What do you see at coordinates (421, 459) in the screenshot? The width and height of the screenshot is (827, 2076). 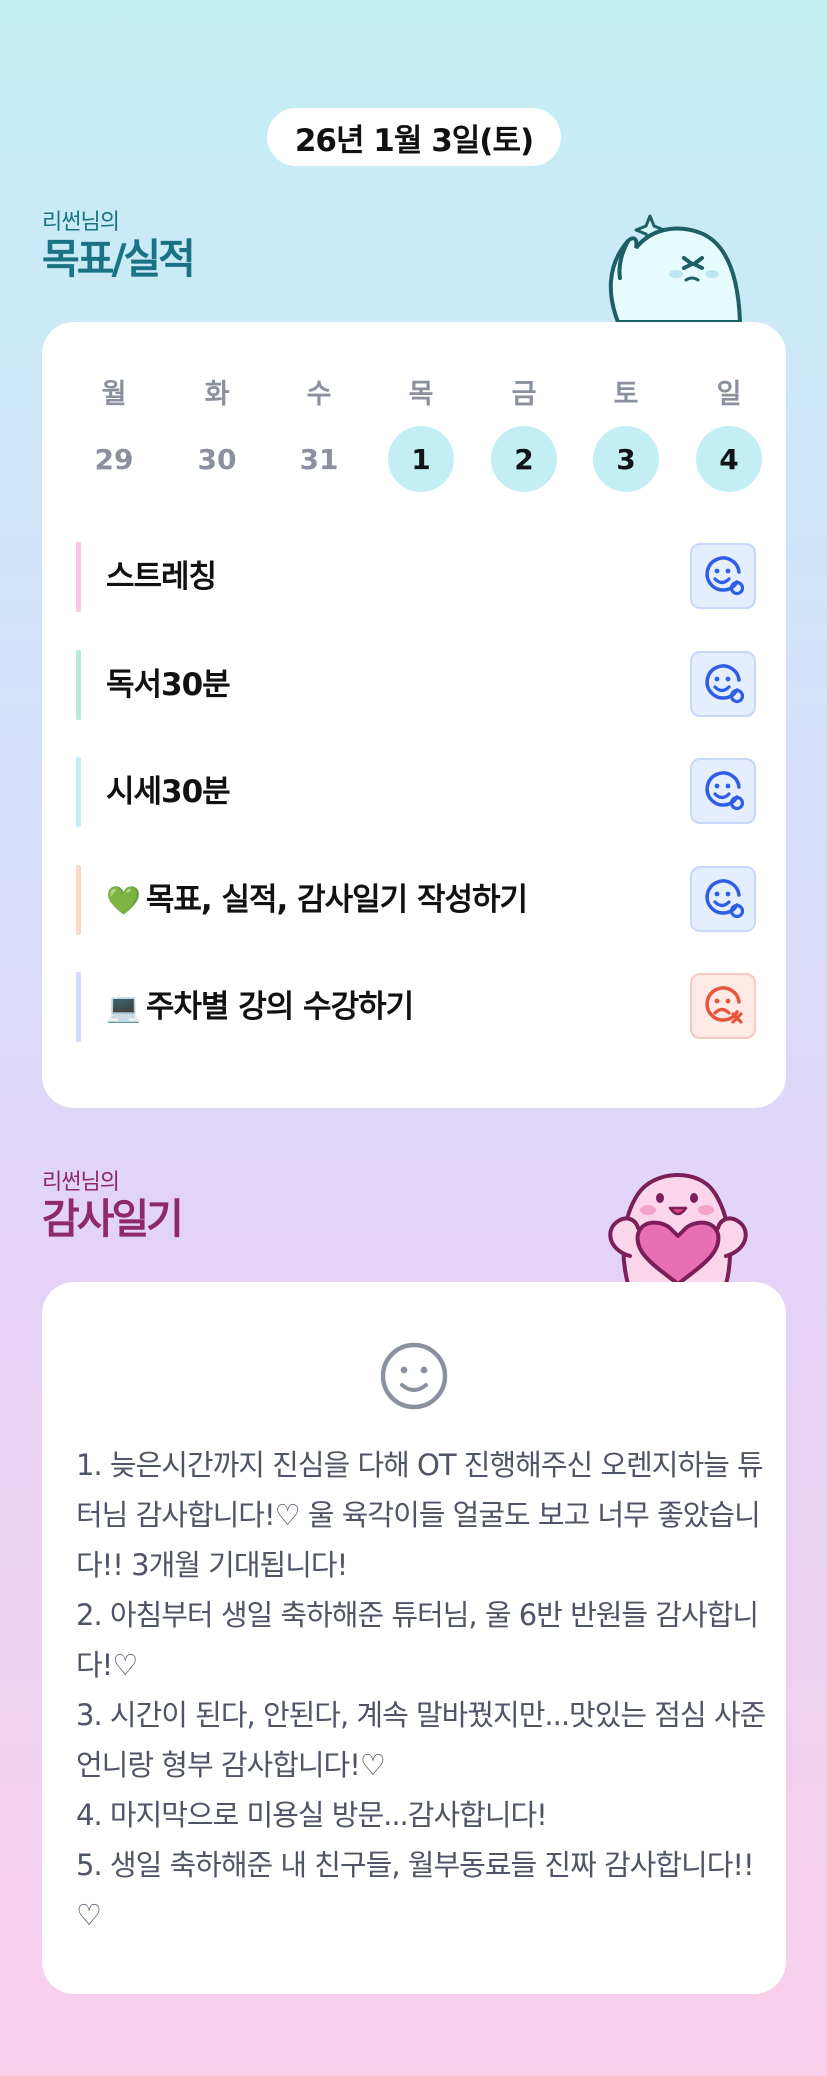 I see `calendar-day-number-active: 1` at bounding box center [421, 459].